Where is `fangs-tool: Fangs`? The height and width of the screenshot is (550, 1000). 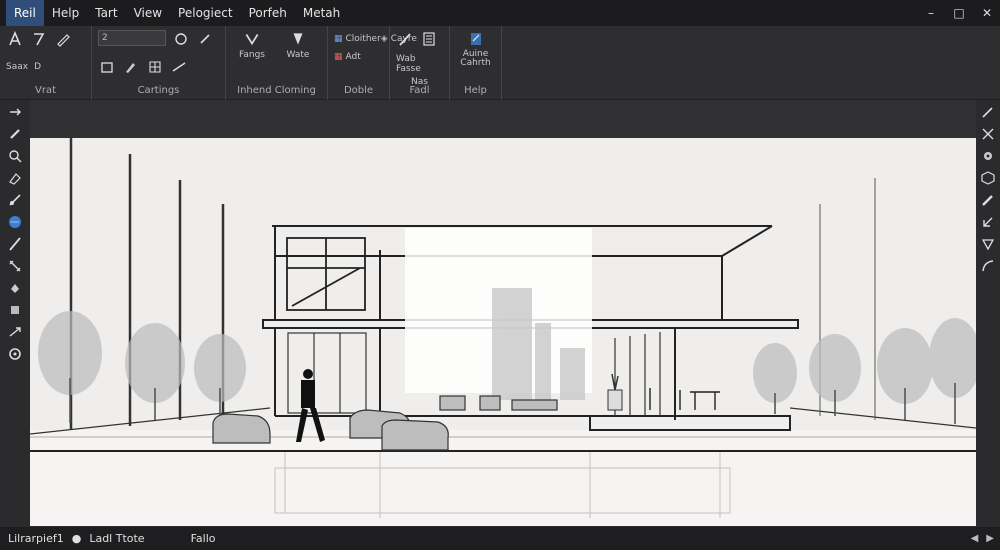
fangs-tool: Fangs is located at coordinates (252, 45).